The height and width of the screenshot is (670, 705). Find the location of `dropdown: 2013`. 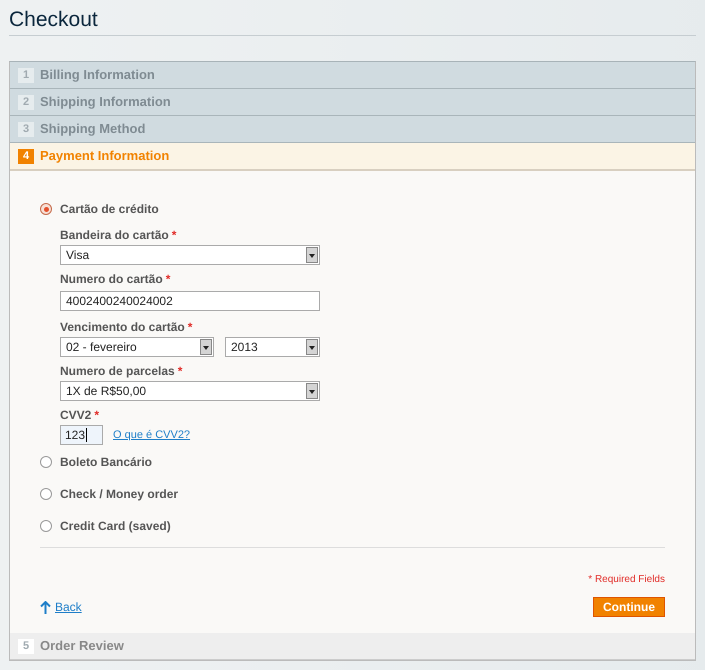

dropdown: 2013 is located at coordinates (272, 347).